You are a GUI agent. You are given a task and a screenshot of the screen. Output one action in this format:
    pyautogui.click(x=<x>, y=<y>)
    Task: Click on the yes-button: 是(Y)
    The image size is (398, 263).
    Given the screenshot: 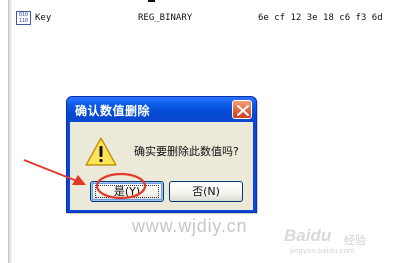 What is the action you would take?
    pyautogui.click(x=127, y=191)
    